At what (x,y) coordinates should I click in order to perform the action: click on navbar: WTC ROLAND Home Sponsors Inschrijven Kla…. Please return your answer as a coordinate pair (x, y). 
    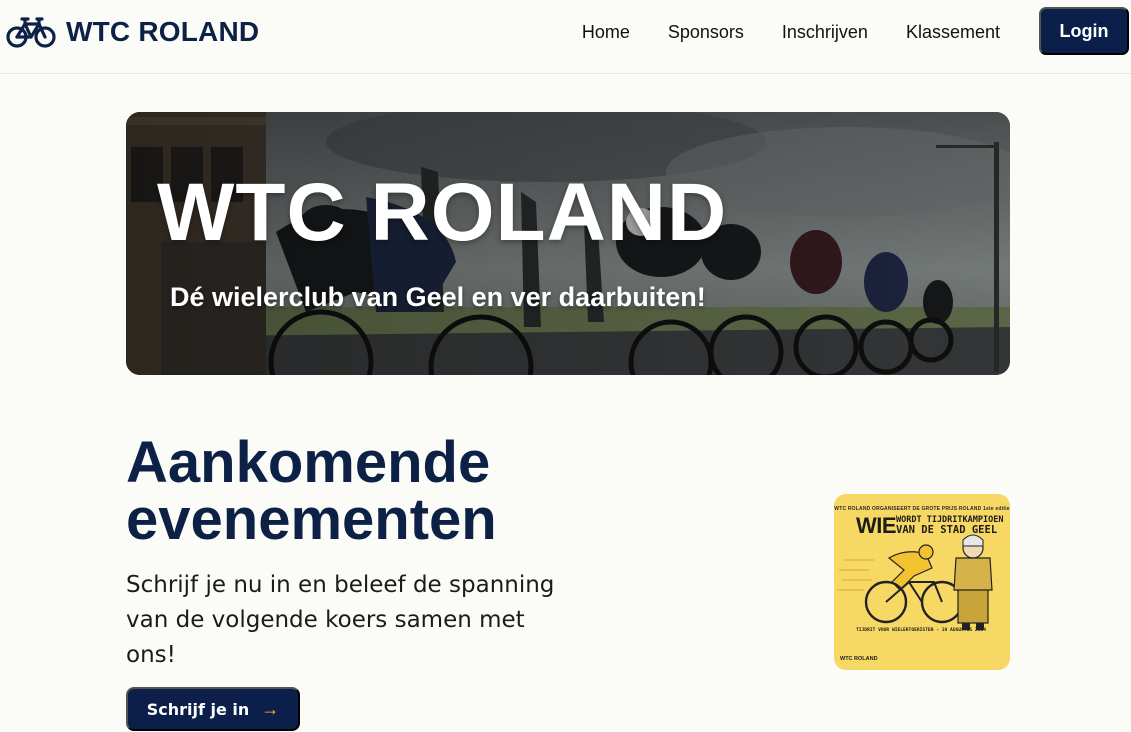
    Looking at the image, I should click on (565, 37).